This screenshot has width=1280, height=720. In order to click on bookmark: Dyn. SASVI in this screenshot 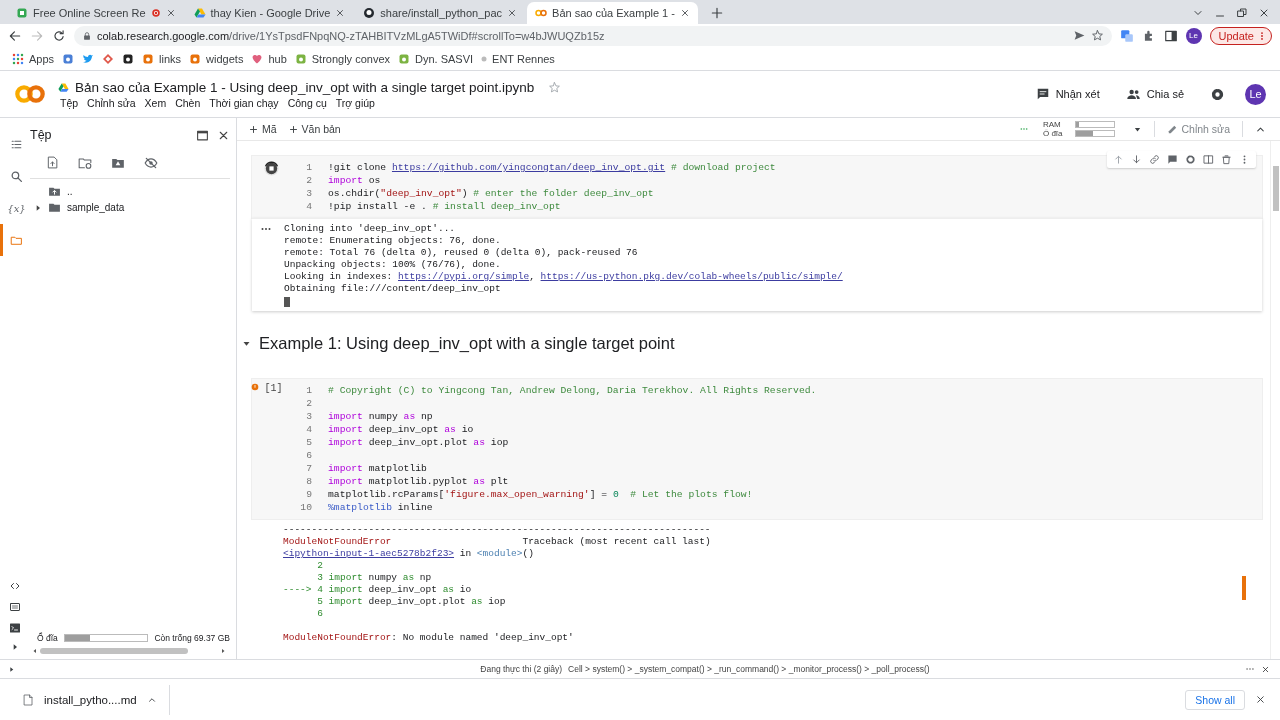, I will do `click(436, 58)`.